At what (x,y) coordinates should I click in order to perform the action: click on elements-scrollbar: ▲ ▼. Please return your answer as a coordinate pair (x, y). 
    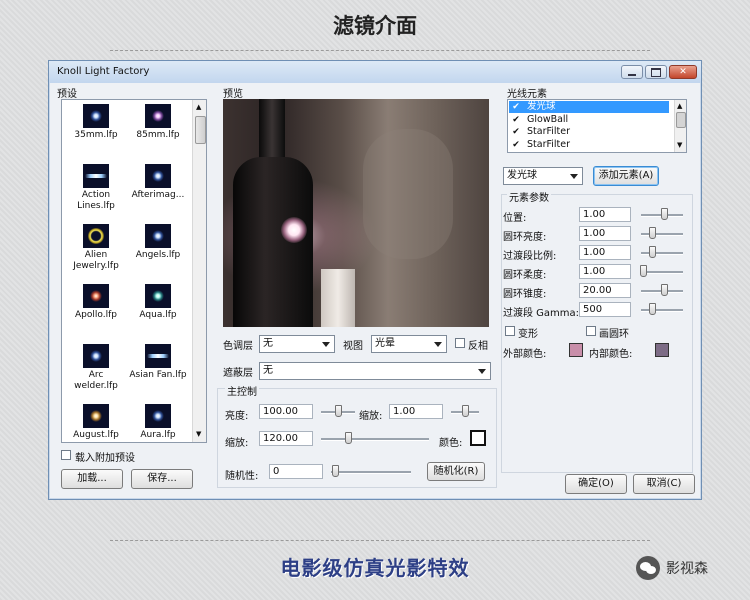
    Looking at the image, I should click on (680, 126).